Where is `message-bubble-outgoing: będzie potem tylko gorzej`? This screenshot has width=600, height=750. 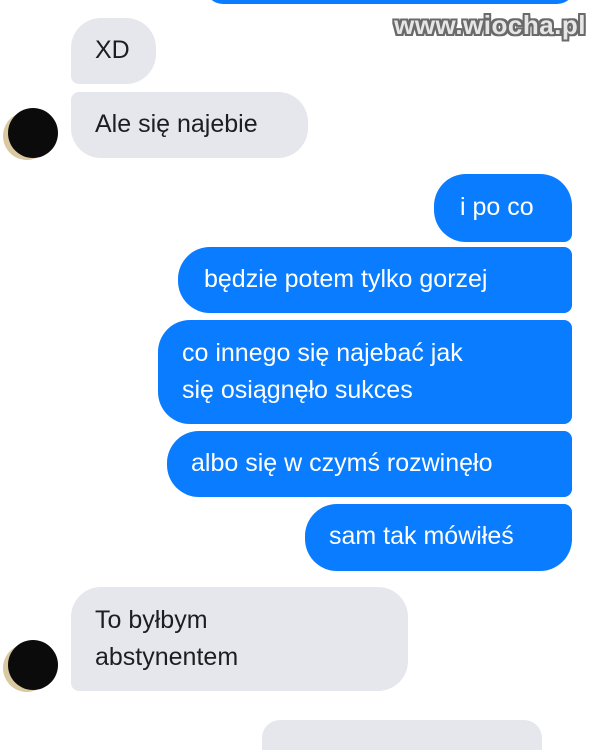 message-bubble-outgoing: będzie potem tylko gorzej is located at coordinates (375, 280).